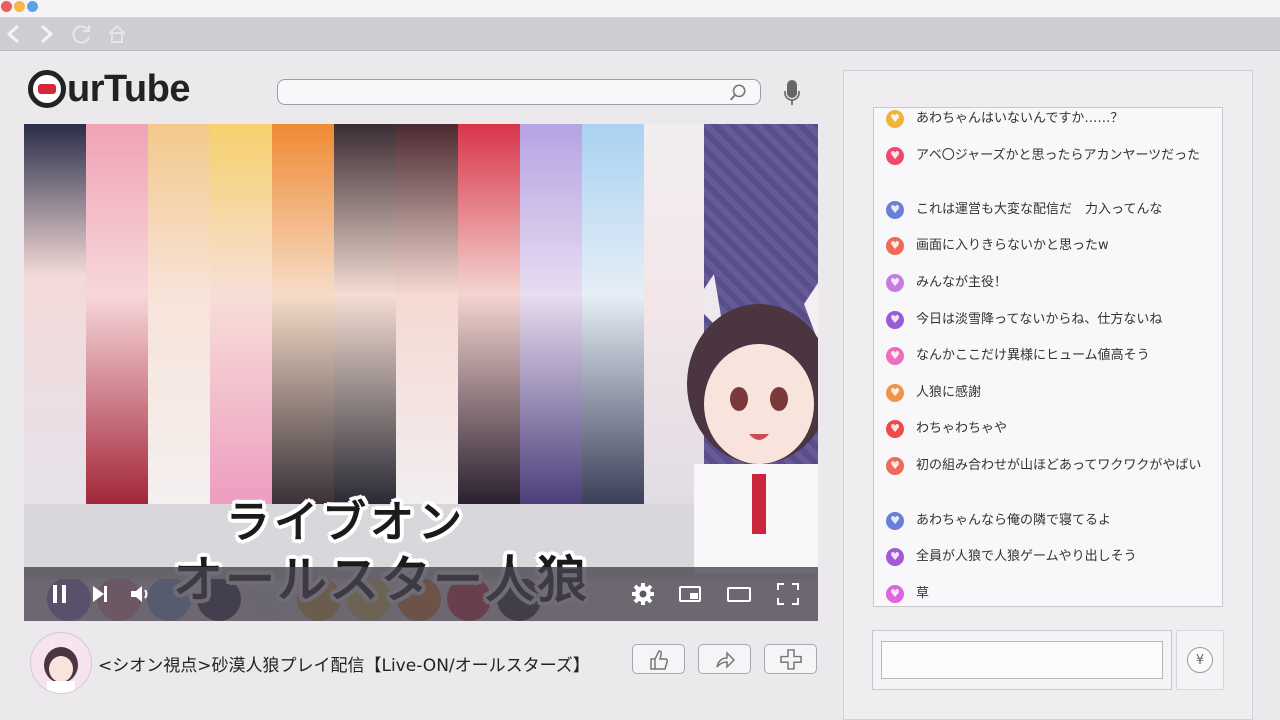  I want to click on chat-message-text: わちゃわちゃや, so click(962, 428).